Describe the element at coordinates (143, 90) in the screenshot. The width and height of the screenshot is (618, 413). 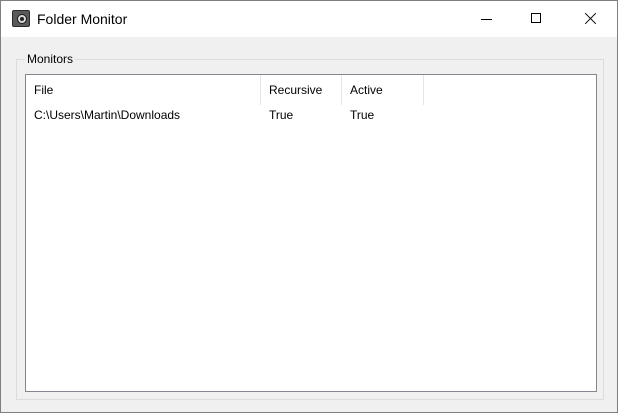
I see `column-header-file: File` at that location.